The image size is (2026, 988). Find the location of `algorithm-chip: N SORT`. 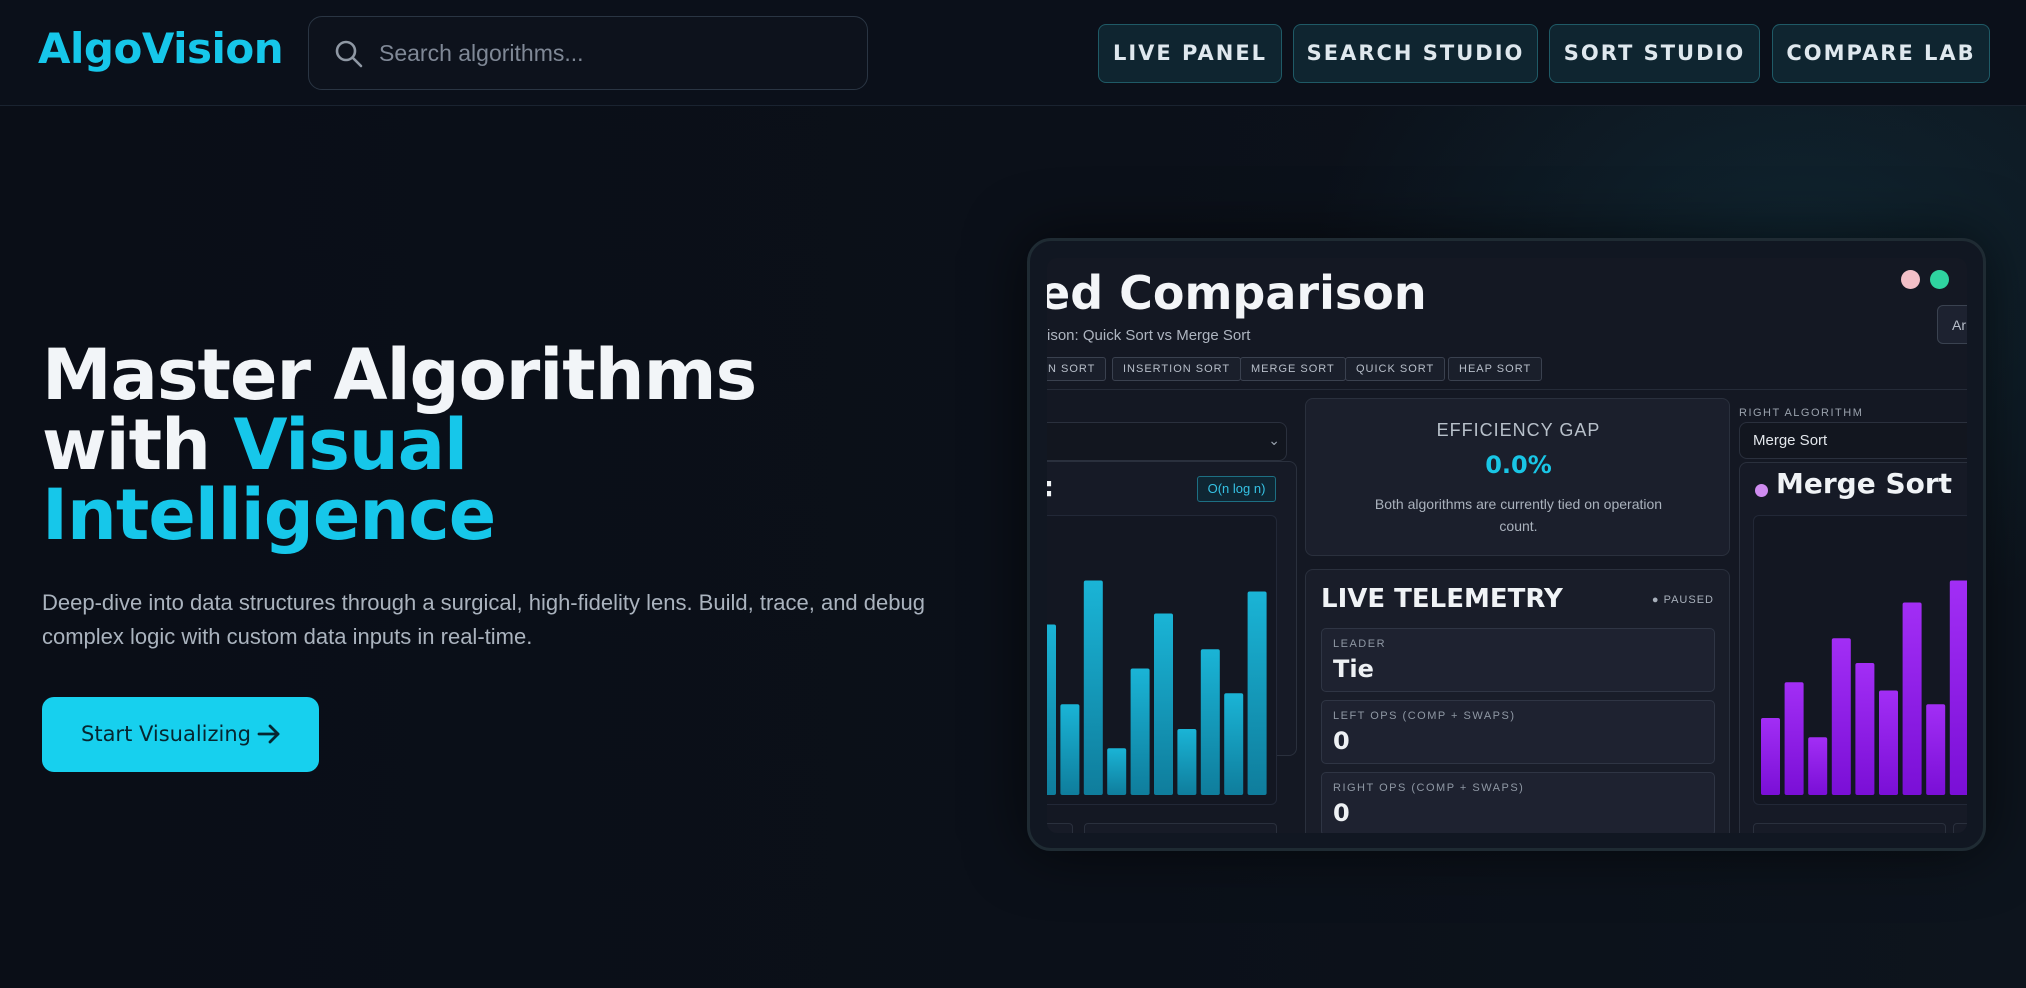

algorithm-chip: N SORT is located at coordinates (1077, 369).